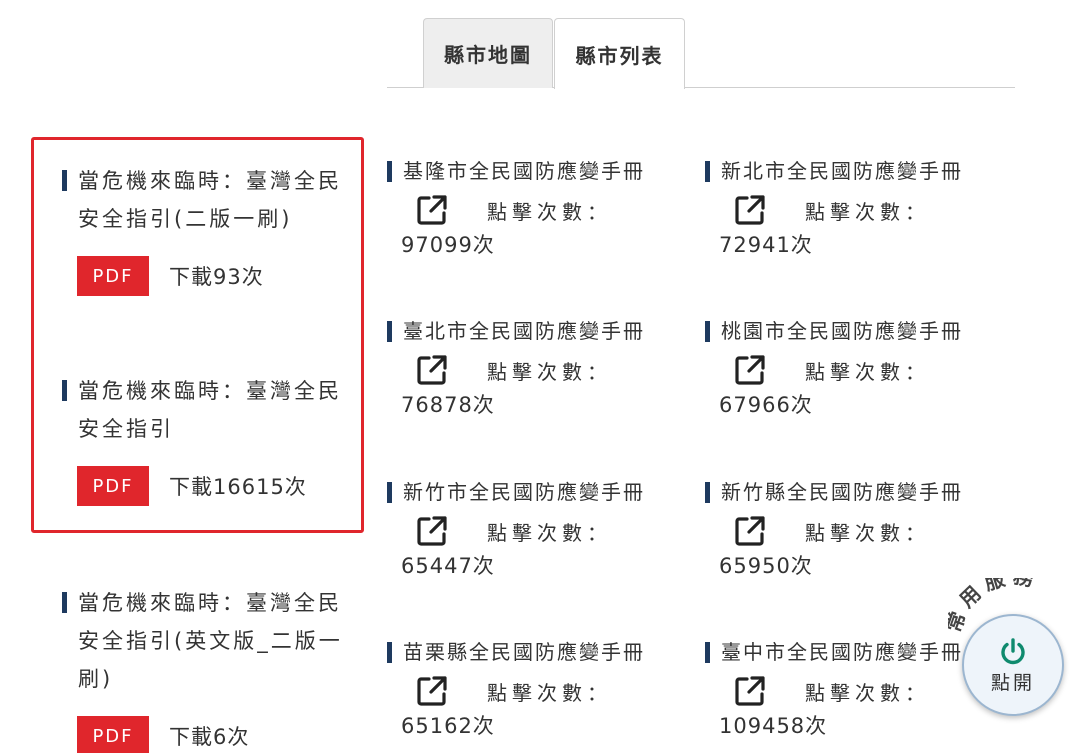  I want to click on city-item: 基隆市全民國防應變手冊 點擊次數： 97099次, so click(537, 208).